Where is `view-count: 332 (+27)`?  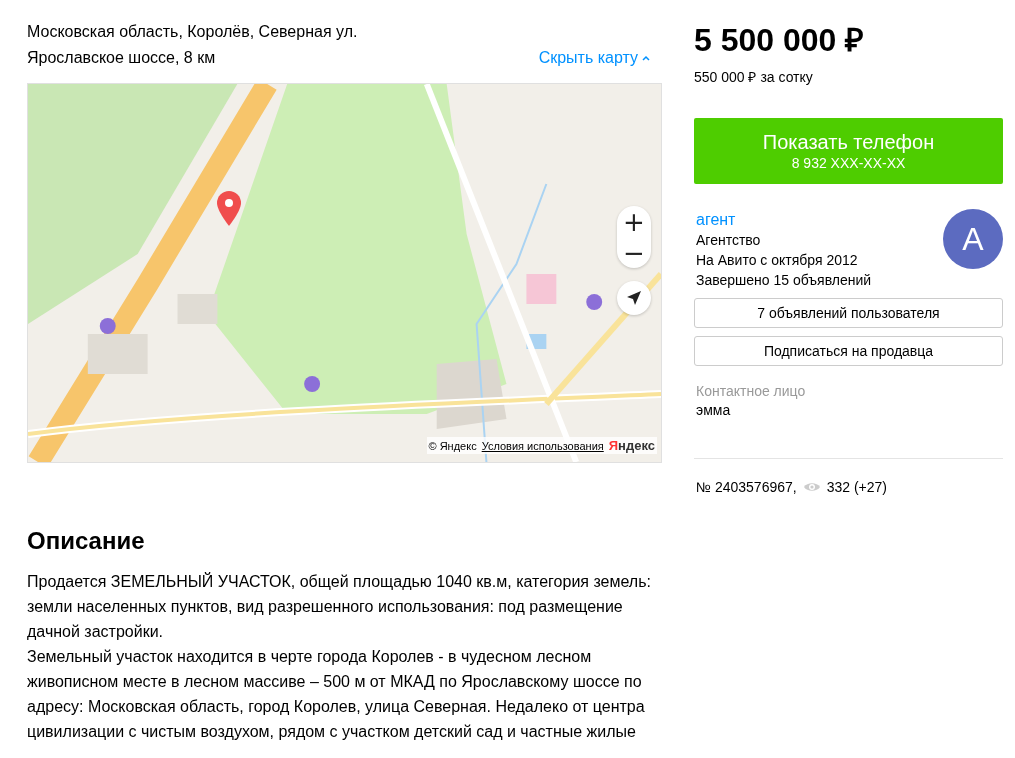 view-count: 332 (+27) is located at coordinates (856, 487).